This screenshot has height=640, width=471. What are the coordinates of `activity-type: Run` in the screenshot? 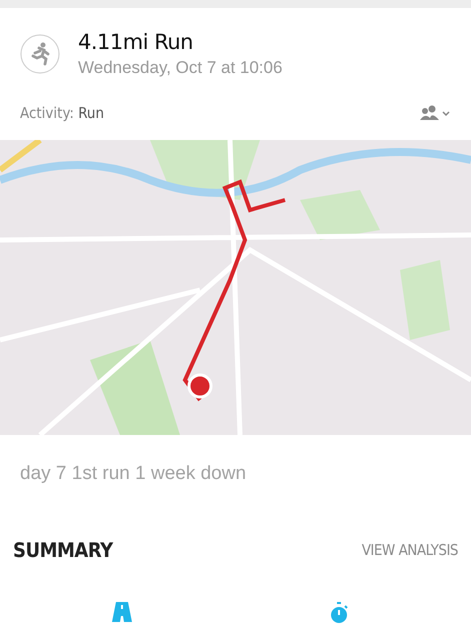 It's located at (91, 113).